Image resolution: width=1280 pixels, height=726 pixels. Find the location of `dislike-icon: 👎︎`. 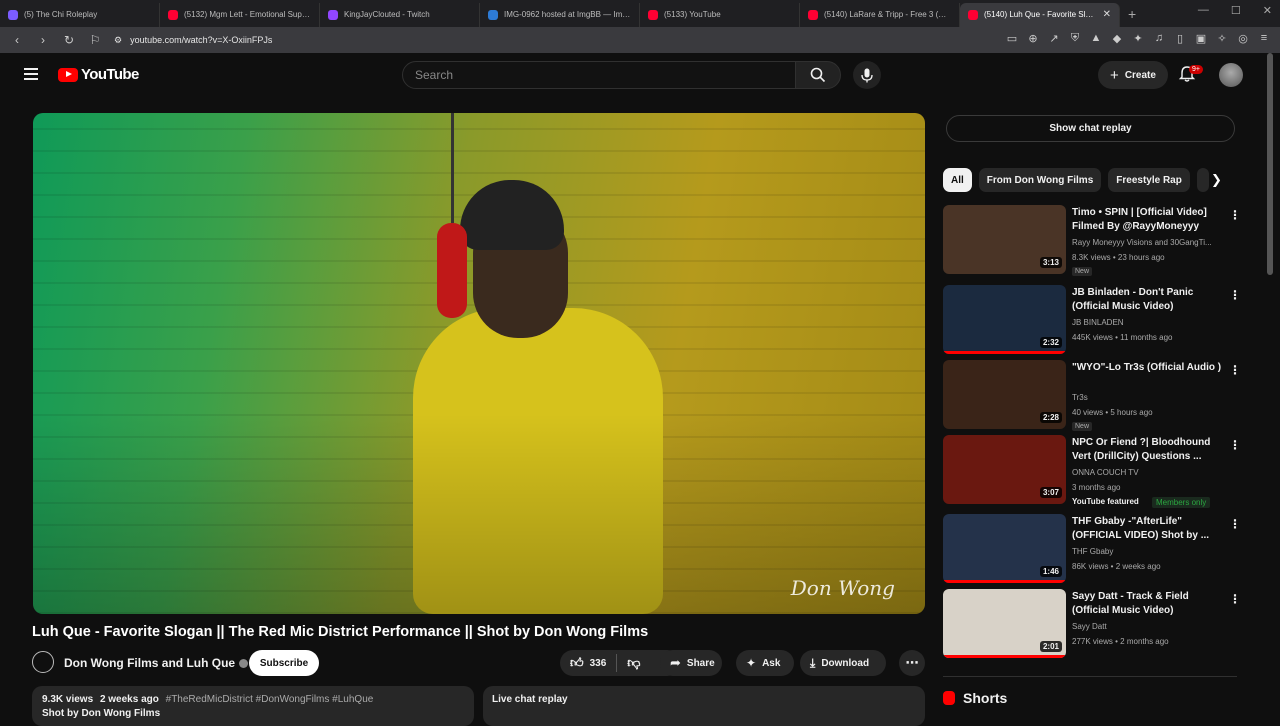

dislike-icon: 👎︎ is located at coordinates (633, 663).